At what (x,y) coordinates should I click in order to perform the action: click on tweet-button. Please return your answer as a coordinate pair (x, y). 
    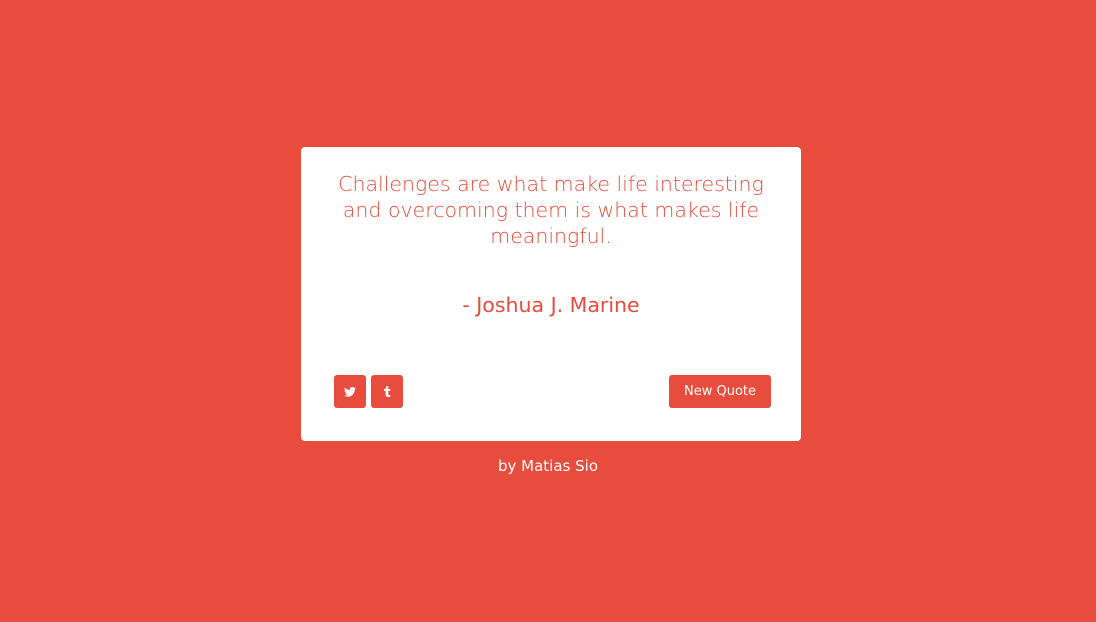
    Looking at the image, I should click on (350, 391).